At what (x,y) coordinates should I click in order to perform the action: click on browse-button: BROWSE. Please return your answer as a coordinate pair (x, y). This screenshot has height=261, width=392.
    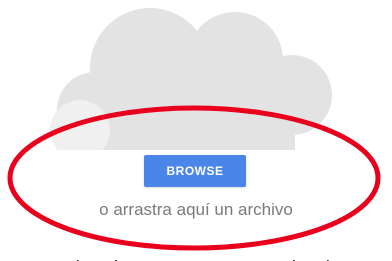
    Looking at the image, I should click on (195, 171).